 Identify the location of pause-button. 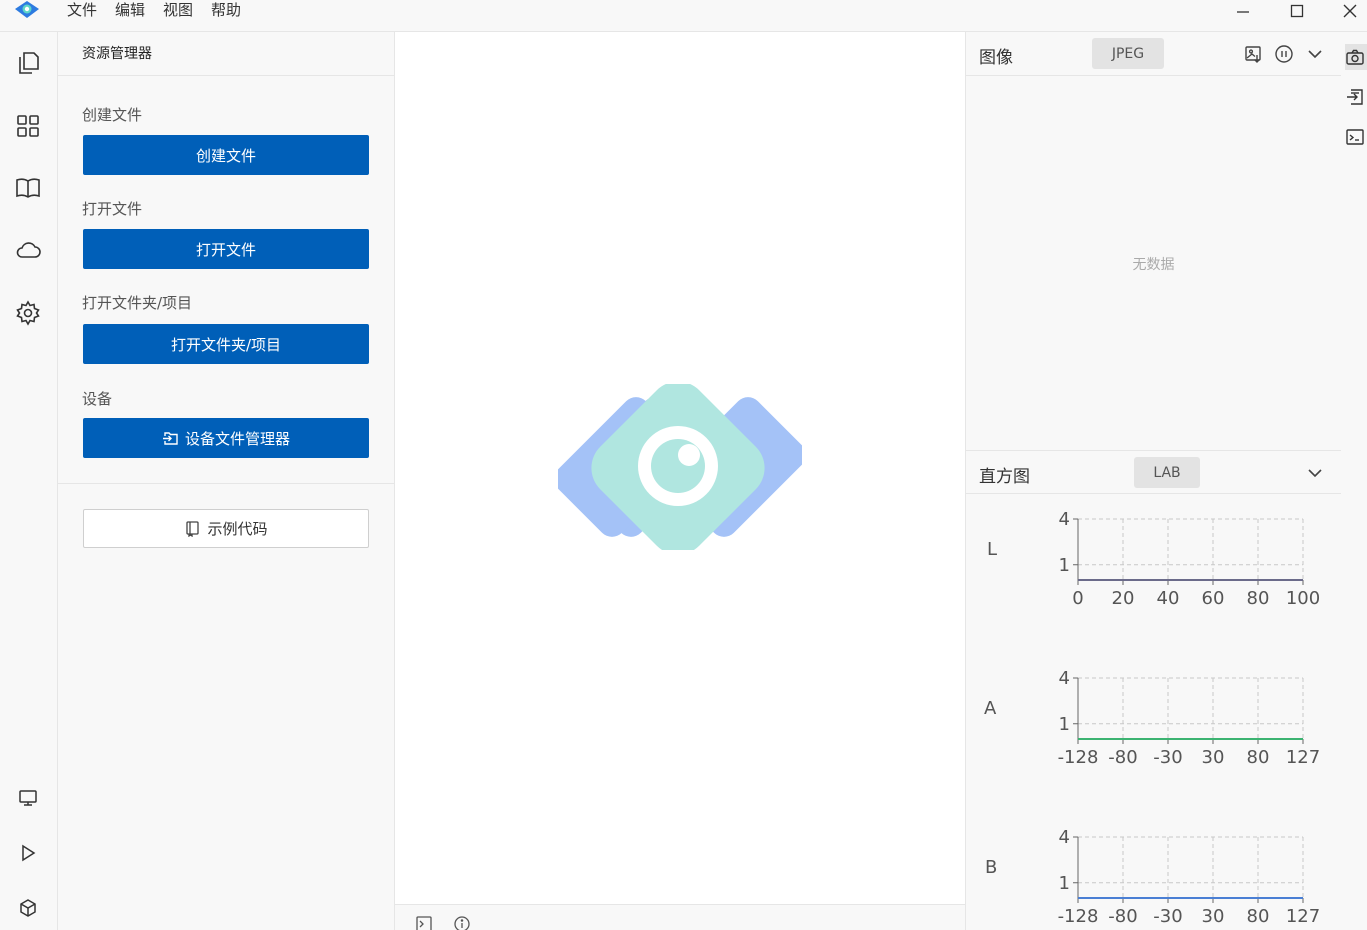
(1284, 54).